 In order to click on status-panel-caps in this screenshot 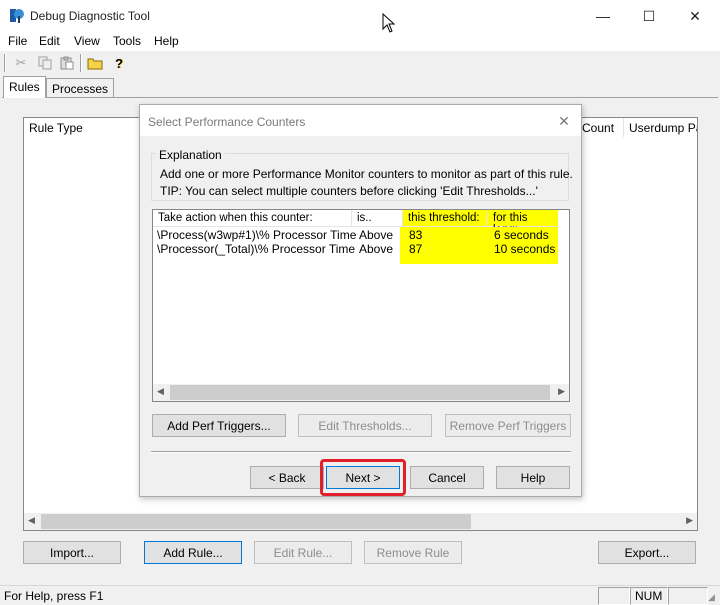, I will do `click(614, 596)`.